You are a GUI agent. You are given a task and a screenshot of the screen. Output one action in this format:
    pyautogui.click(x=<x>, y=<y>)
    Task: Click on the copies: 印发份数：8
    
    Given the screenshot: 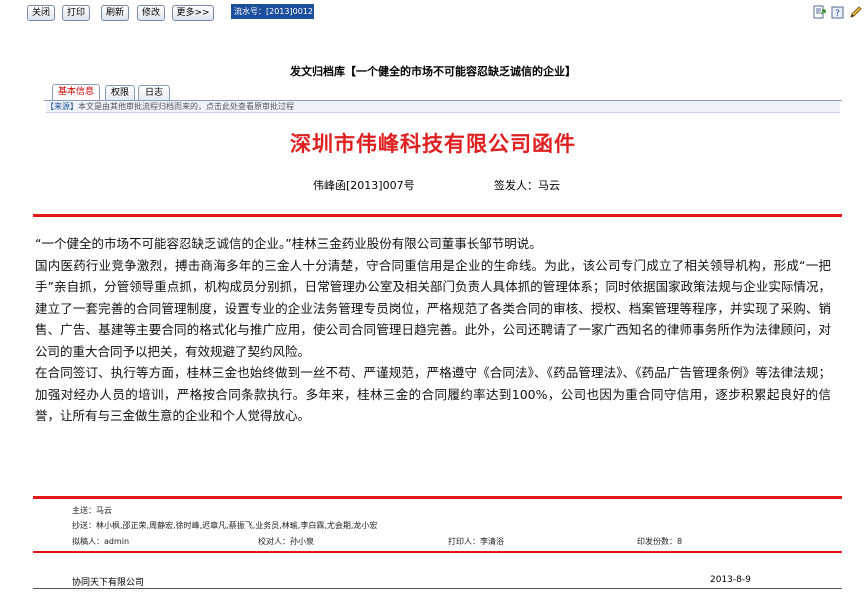 What is the action you would take?
    pyautogui.click(x=659, y=541)
    